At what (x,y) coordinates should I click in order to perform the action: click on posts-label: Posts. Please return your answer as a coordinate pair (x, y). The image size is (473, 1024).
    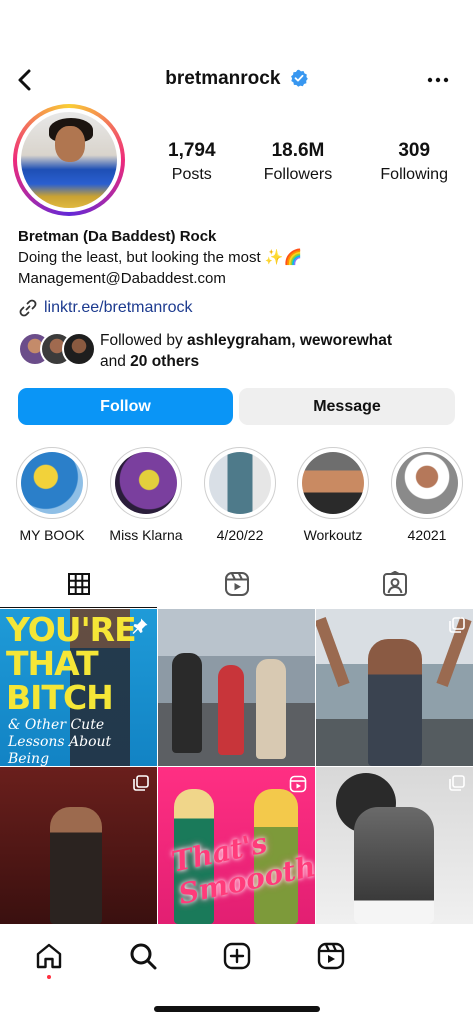
    Looking at the image, I should click on (191, 174).